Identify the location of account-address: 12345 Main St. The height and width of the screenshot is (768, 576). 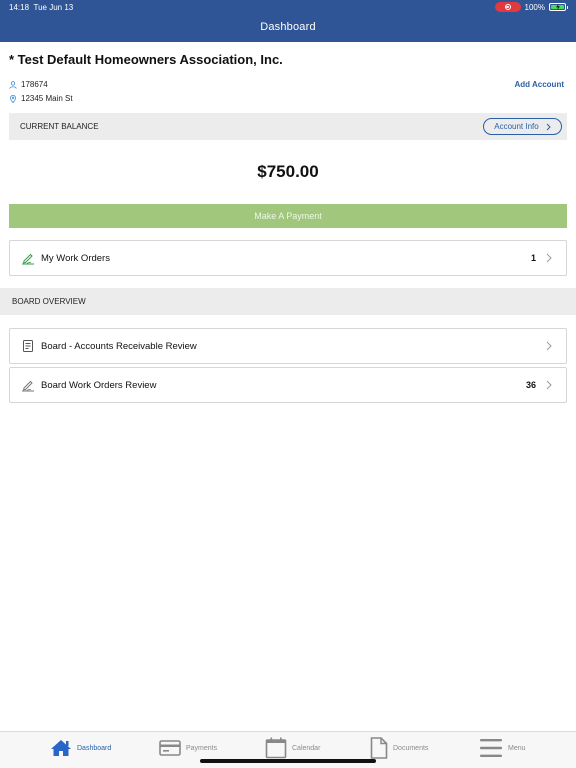
(47, 98).